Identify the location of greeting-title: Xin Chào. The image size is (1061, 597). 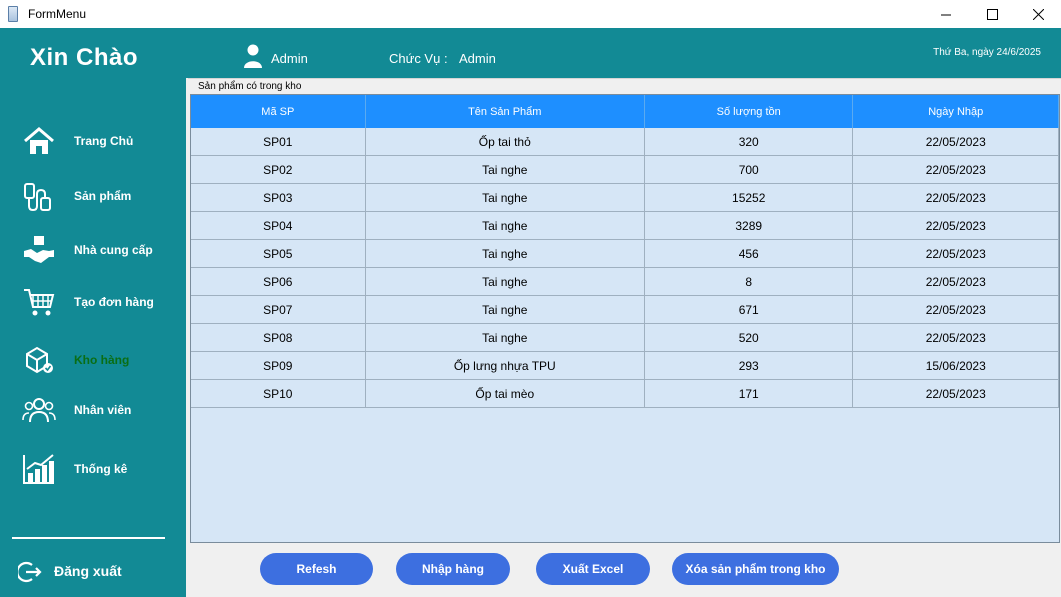
(84, 57).